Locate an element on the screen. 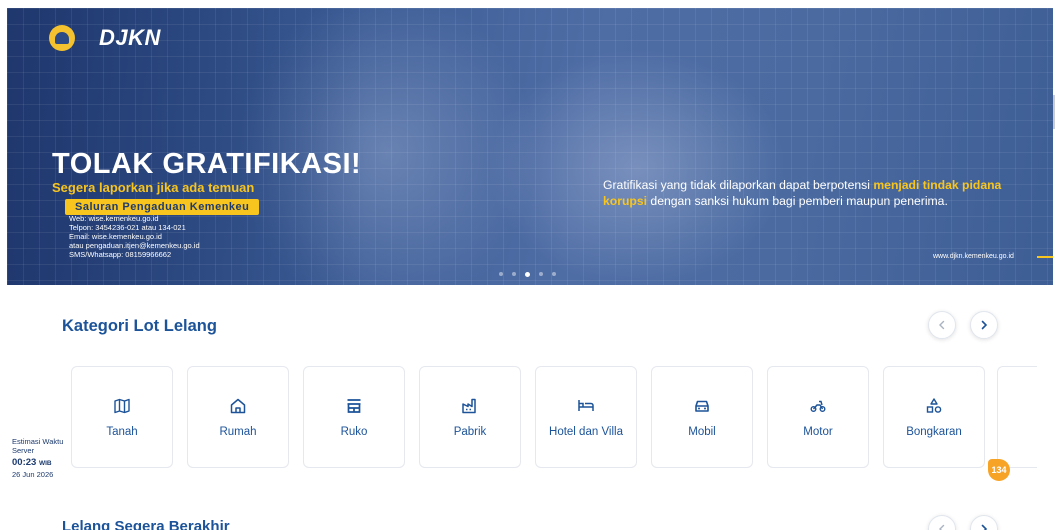  category-card-tanah: Tanah is located at coordinates (122, 417).